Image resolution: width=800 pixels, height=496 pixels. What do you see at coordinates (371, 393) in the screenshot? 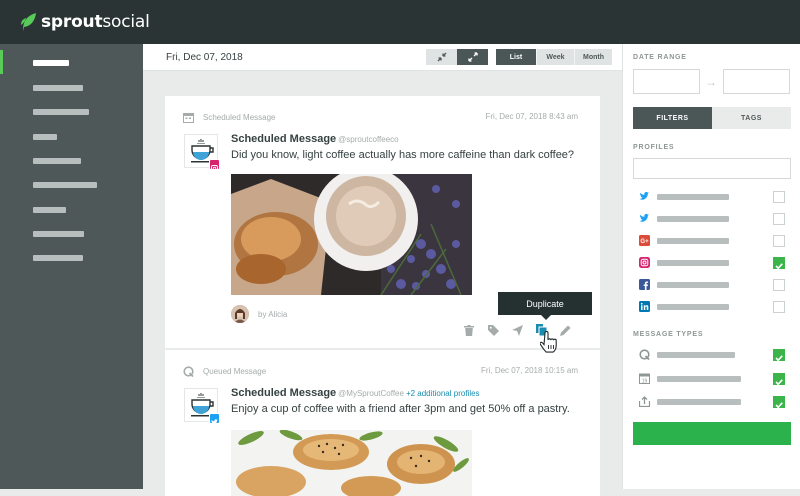
I see `message-handle: @MySproutCoffee` at bounding box center [371, 393].